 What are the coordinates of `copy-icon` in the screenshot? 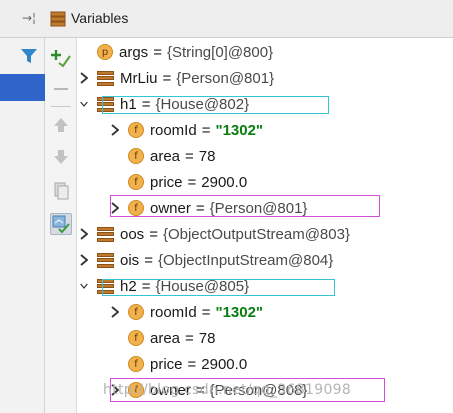 It's located at (61, 191).